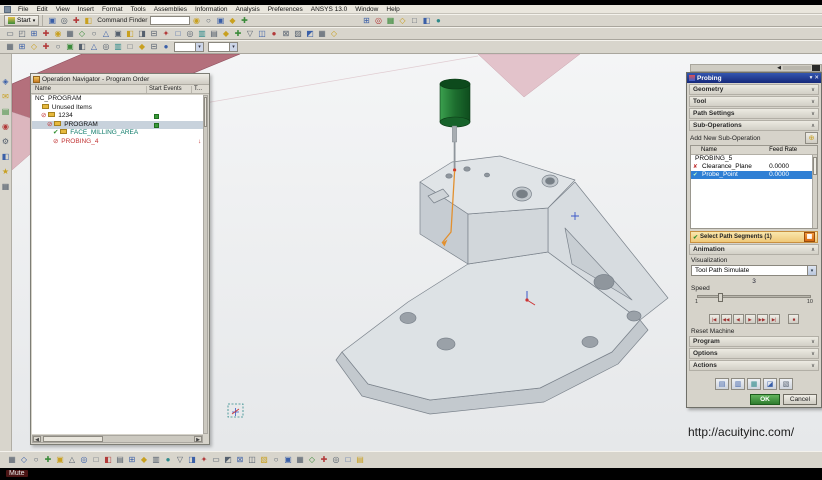  I want to click on navigator-title-bar: Operation Navigator - Program Order, so click(120, 79).